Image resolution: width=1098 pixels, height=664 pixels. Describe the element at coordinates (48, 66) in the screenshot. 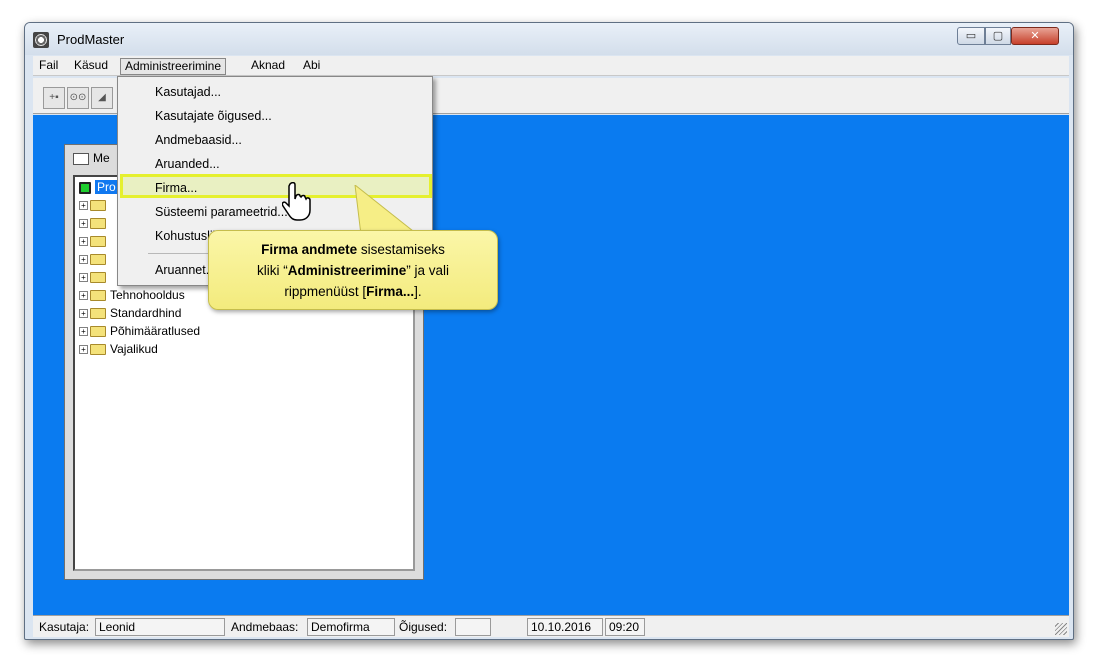

I see `menu-fail: Fail` at that location.